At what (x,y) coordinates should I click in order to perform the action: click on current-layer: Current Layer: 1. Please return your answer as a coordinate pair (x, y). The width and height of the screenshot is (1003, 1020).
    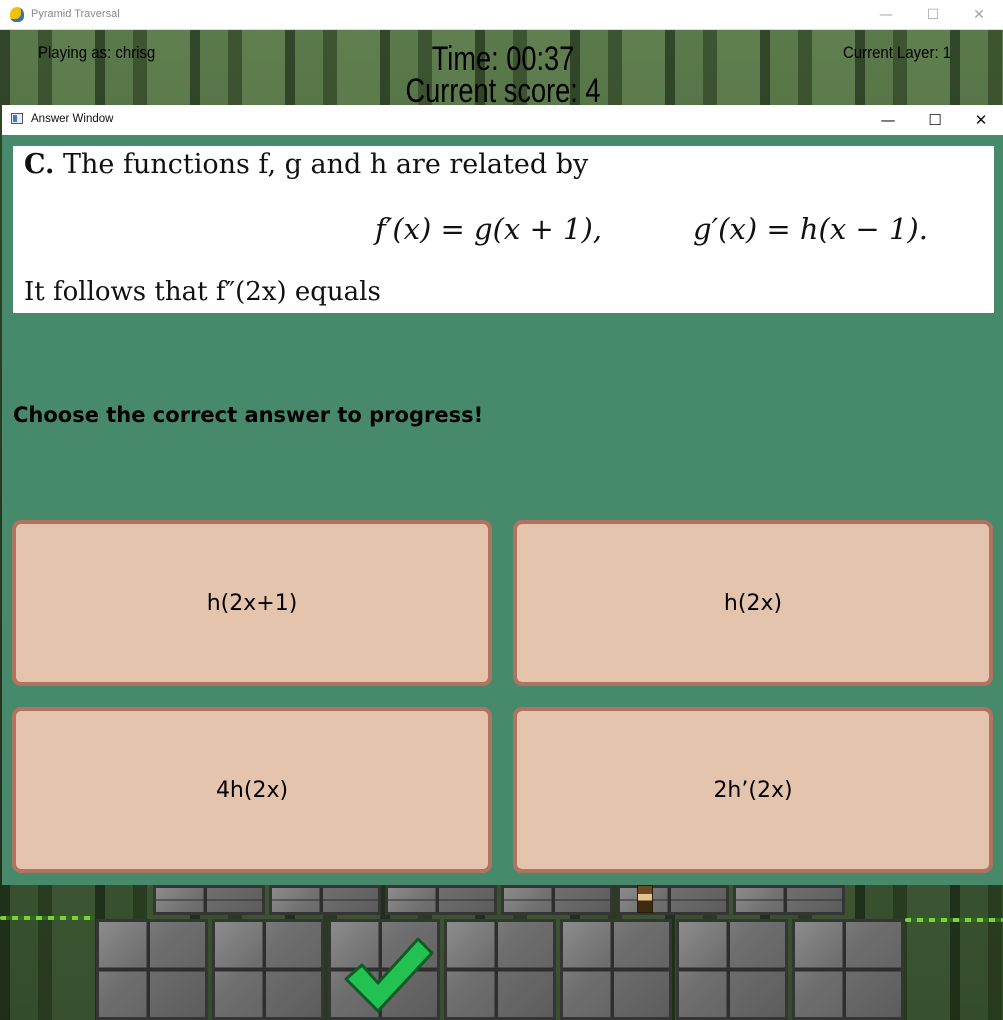
    Looking at the image, I should click on (897, 52).